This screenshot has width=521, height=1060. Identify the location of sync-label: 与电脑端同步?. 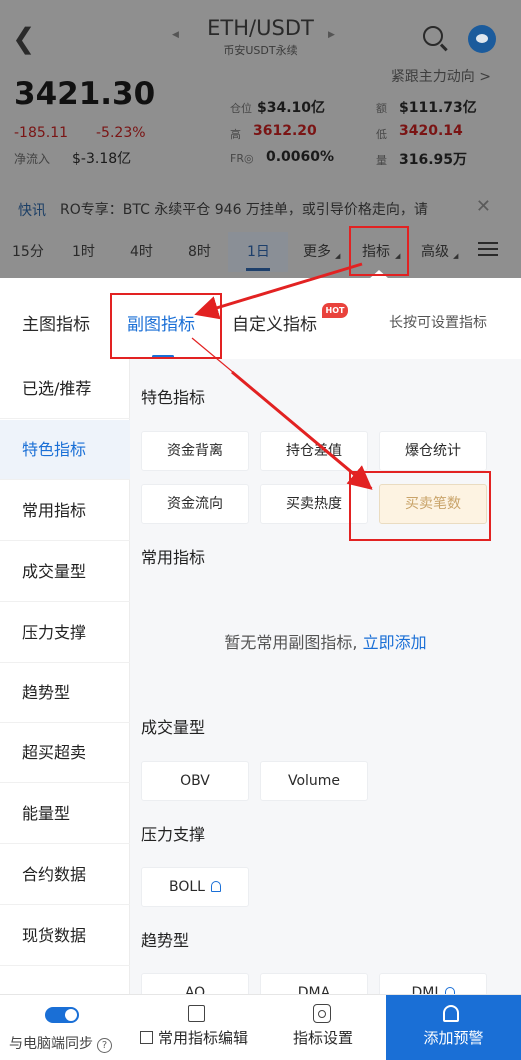
(60, 1043).